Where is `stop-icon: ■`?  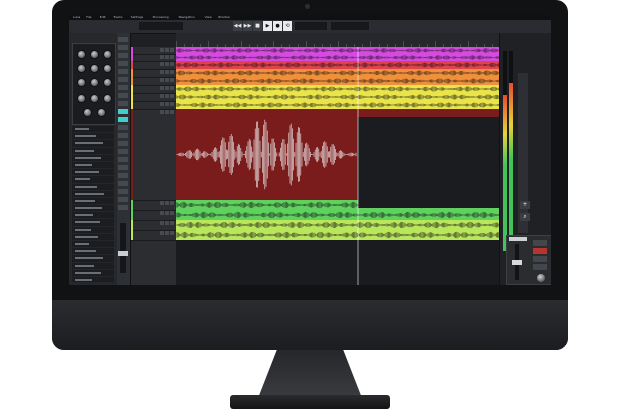 stop-icon: ■ is located at coordinates (257, 26).